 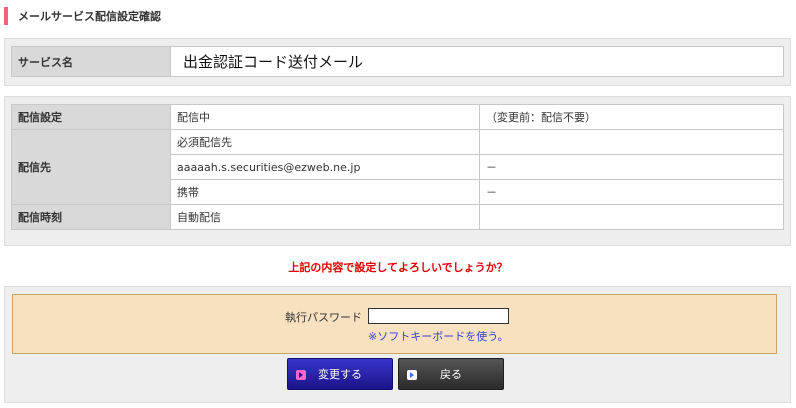 What do you see at coordinates (91, 167) in the screenshot?
I see `delivery-dest-label: 配信先` at bounding box center [91, 167].